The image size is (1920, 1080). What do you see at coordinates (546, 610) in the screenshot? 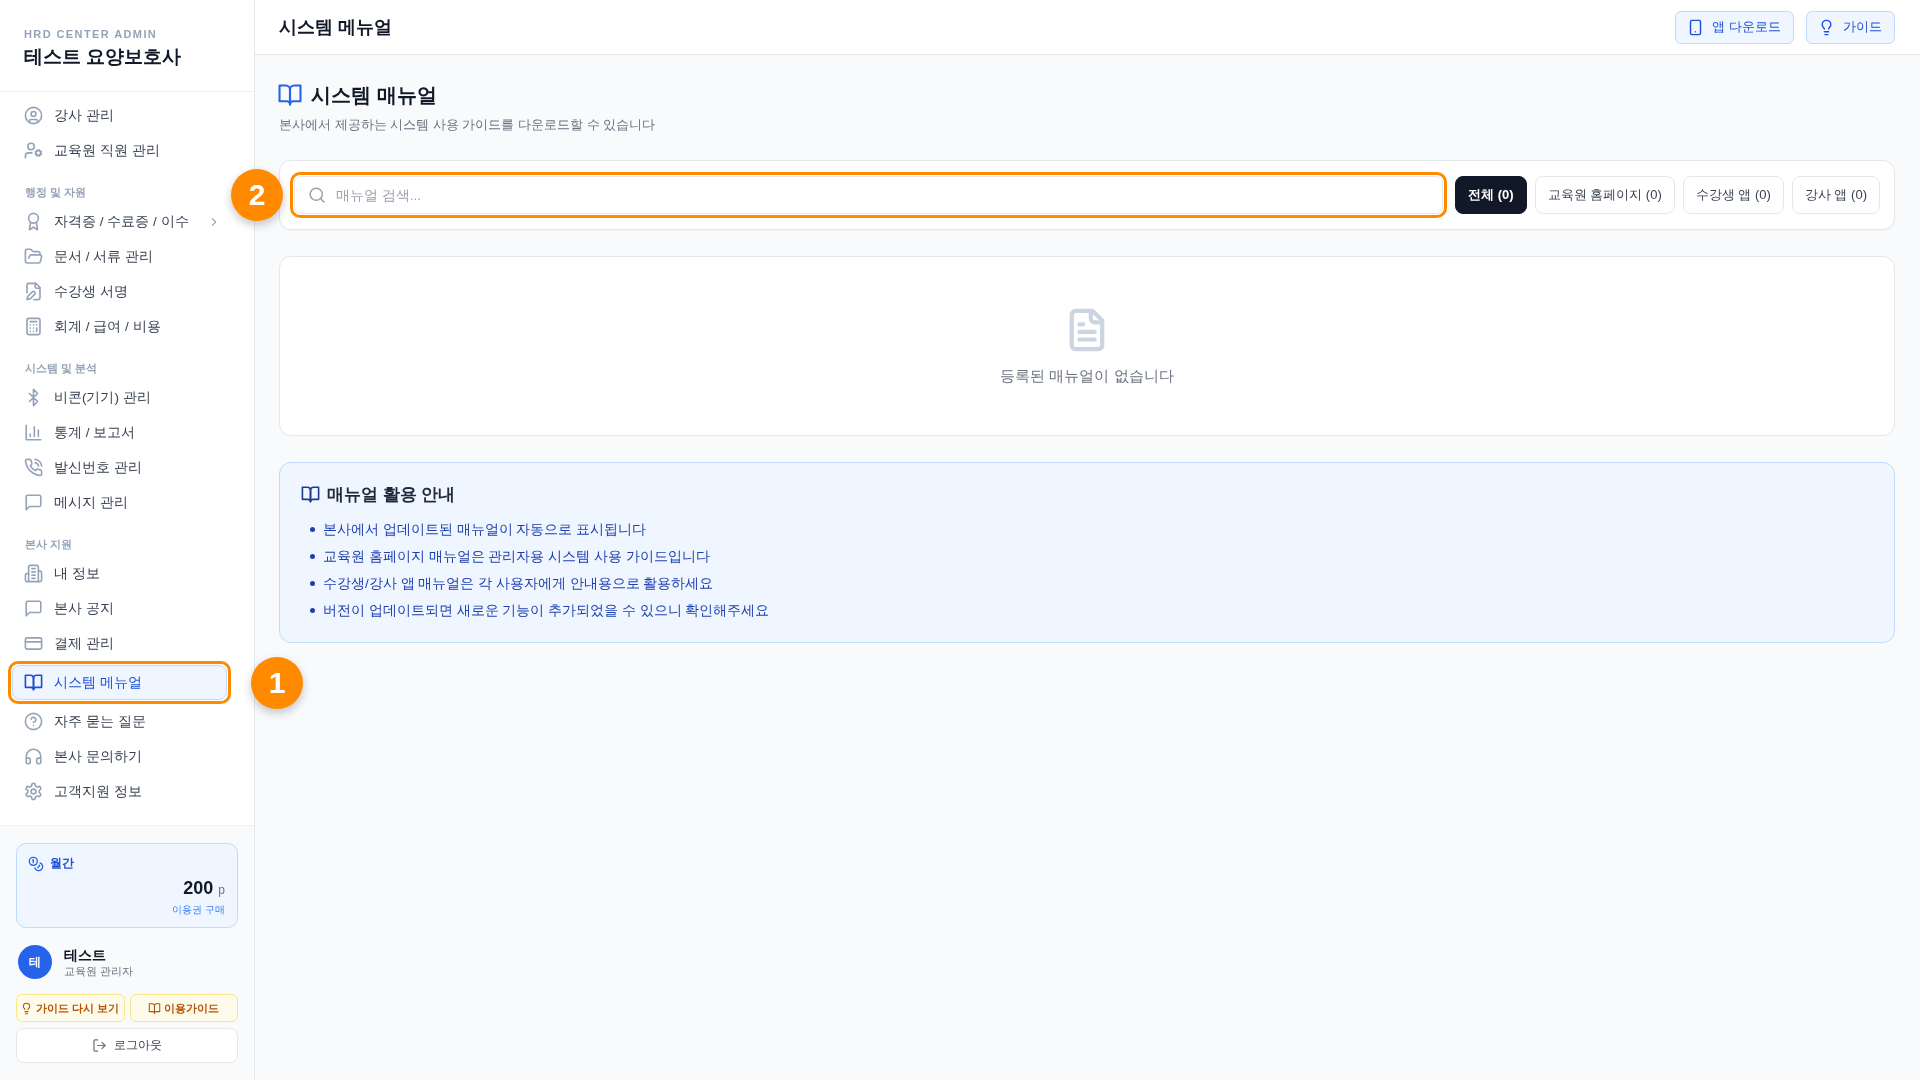
I see `guide-text: 버전이 업데이트되면 새로운 기능이 추가되었을 수 있으니 확인해주세요` at bounding box center [546, 610].